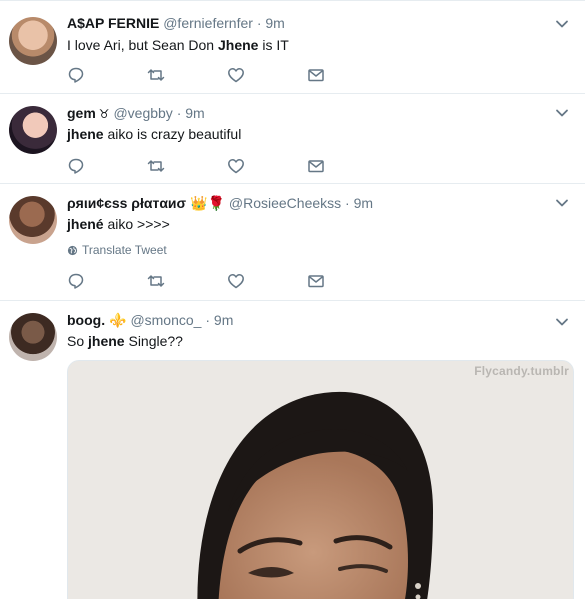 The width and height of the screenshot is (585, 599). I want to click on translate-tweet-link: Translate Tweet, so click(117, 250).